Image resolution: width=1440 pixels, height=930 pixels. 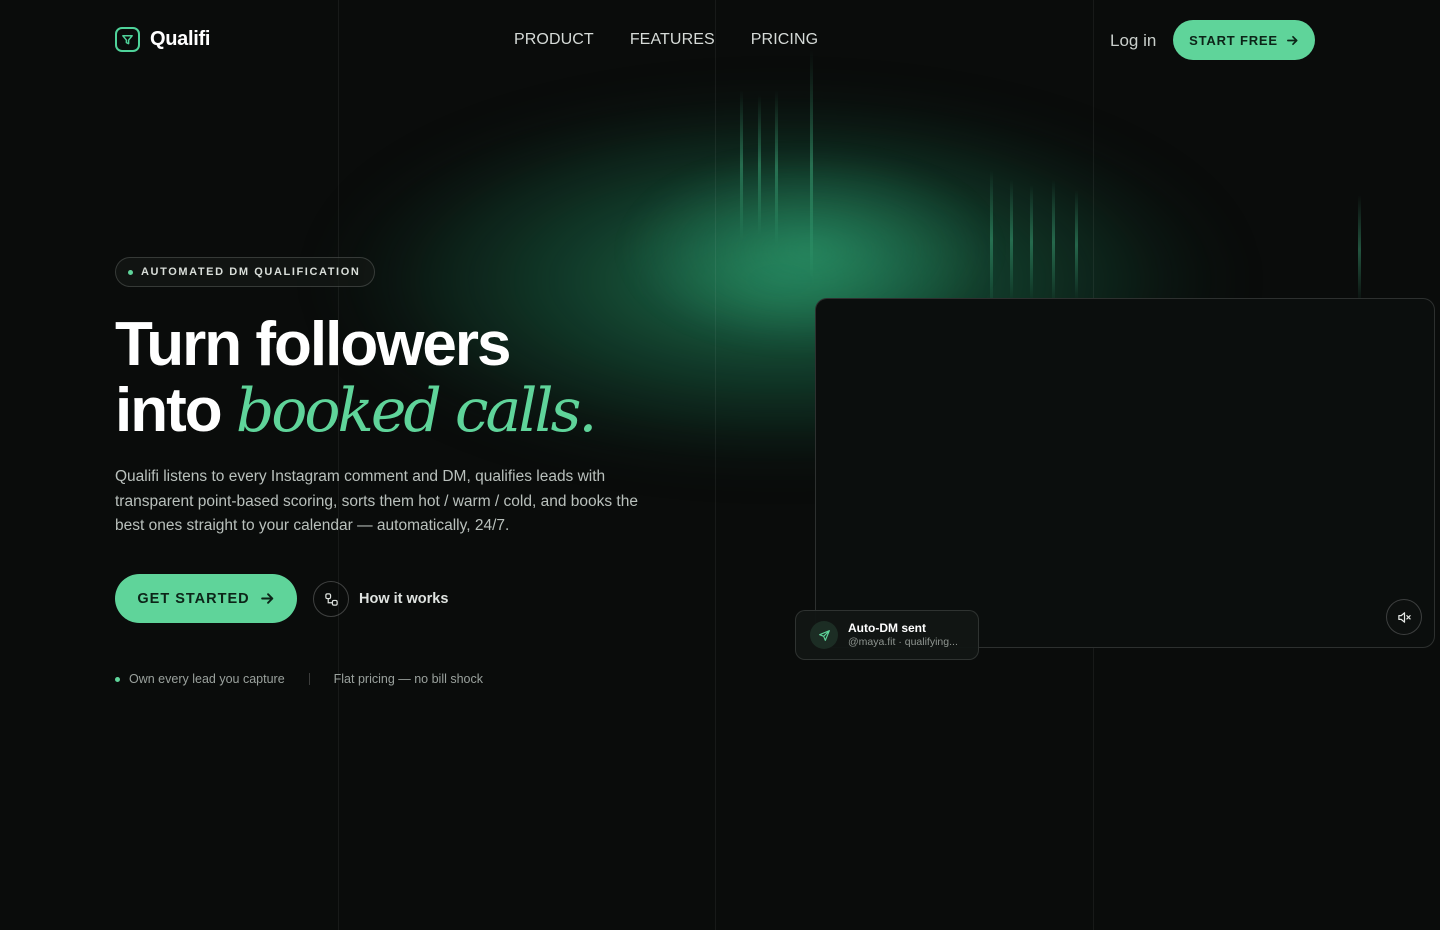 I want to click on divider, so click(x=309, y=679).